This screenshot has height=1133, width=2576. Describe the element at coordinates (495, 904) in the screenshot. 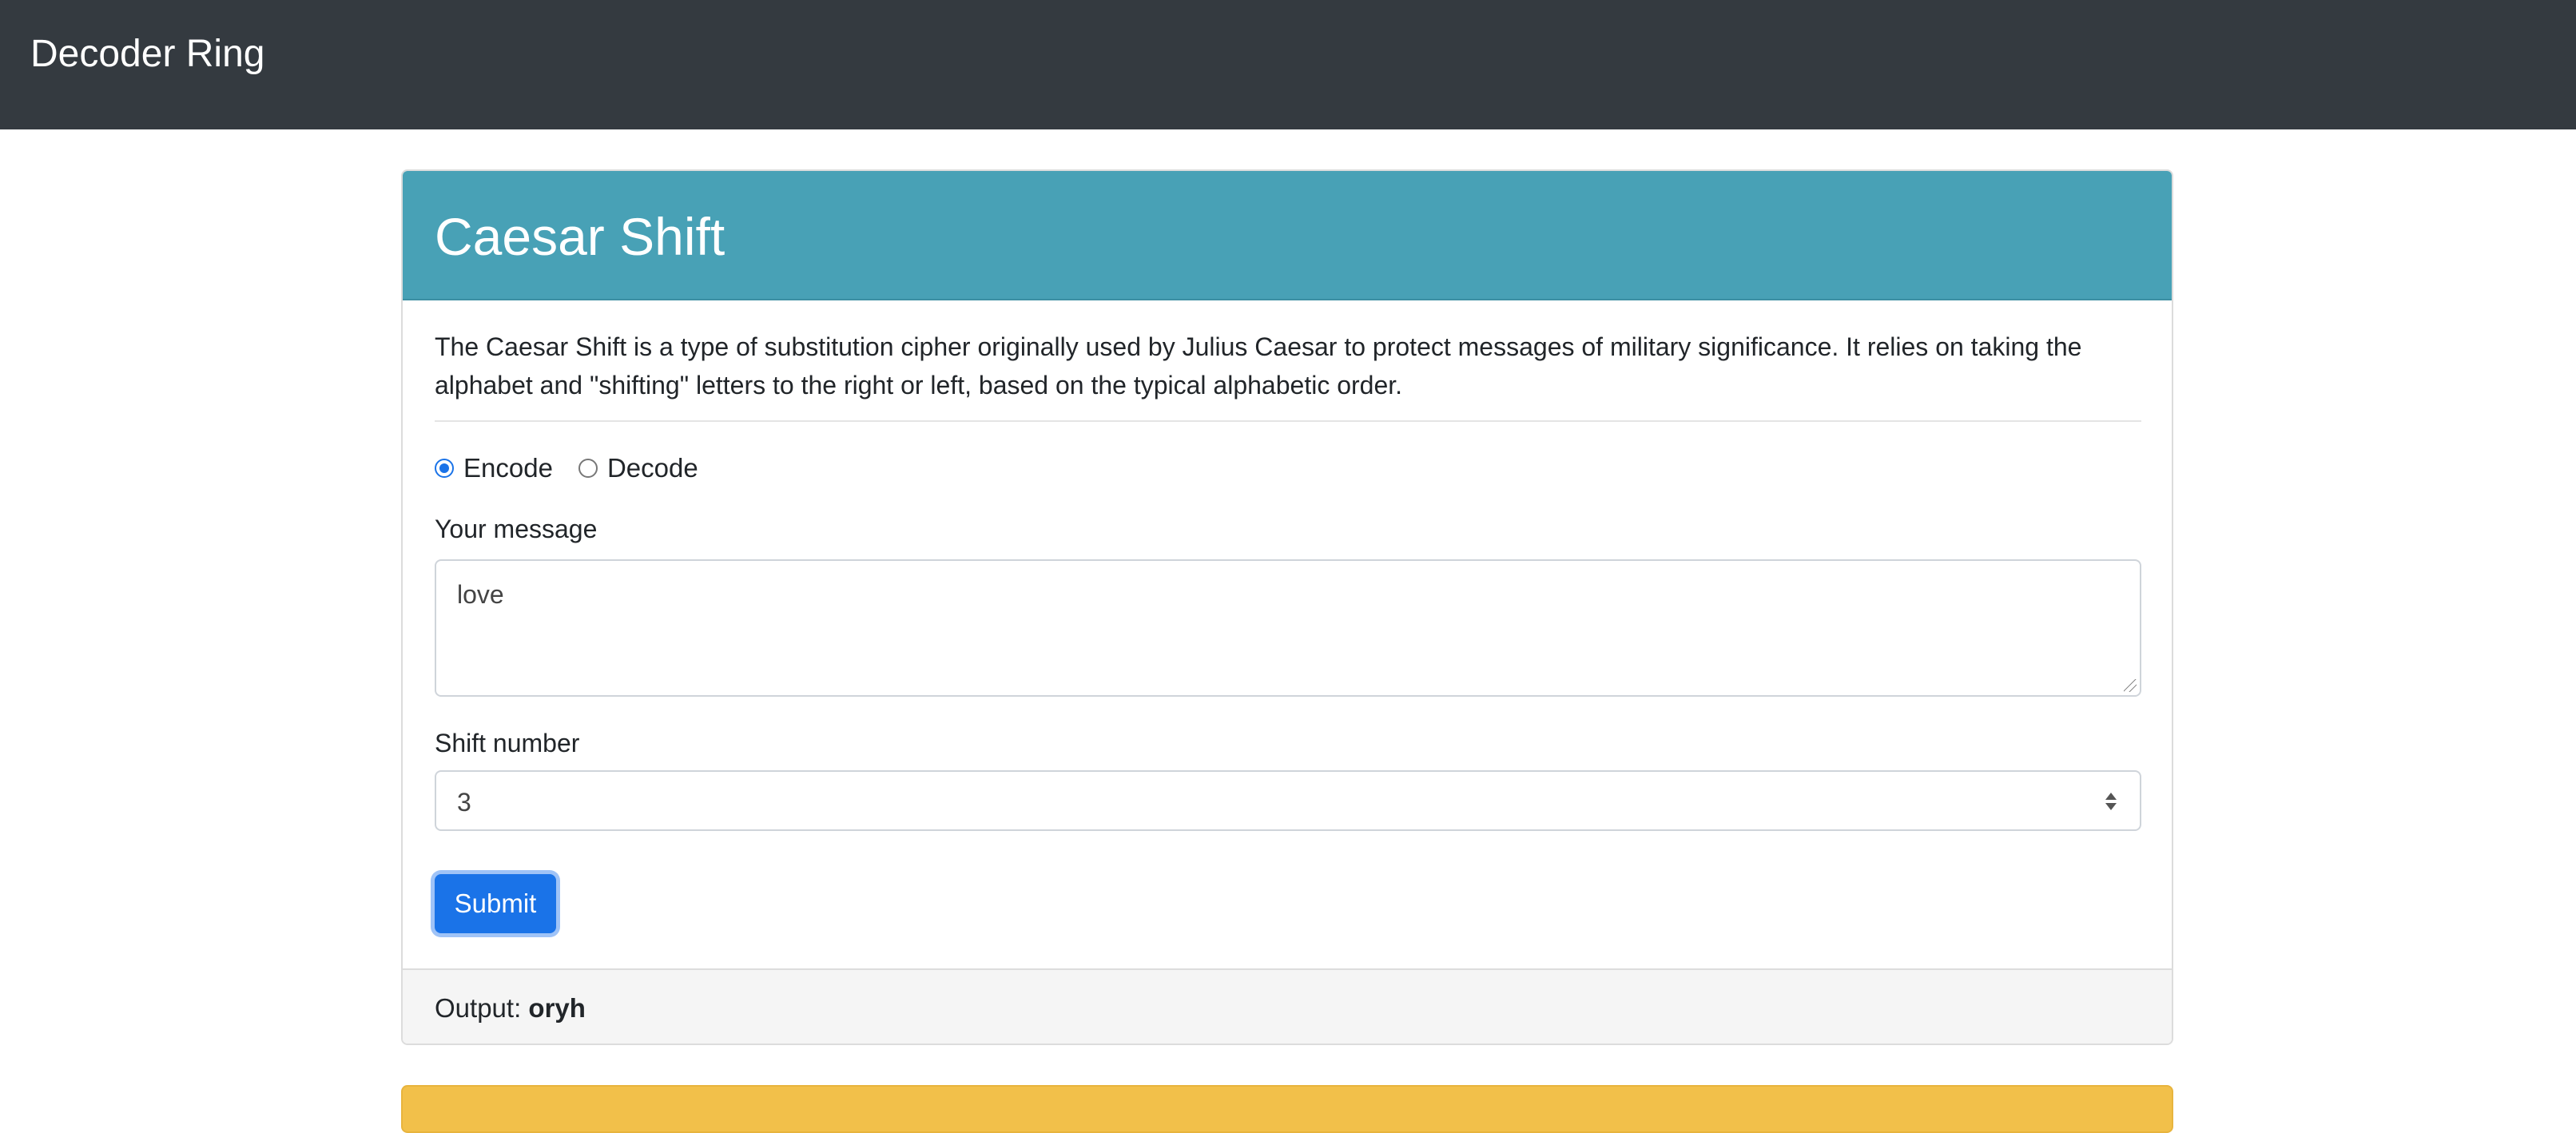

I see `submit-button: Submit` at that location.